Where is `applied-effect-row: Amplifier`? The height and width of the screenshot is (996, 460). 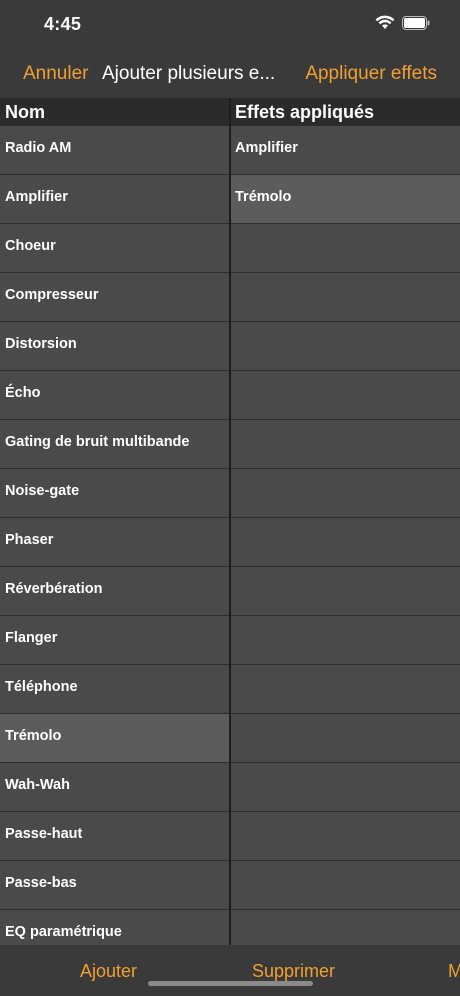
applied-effect-row: Amplifier is located at coordinates (345, 150).